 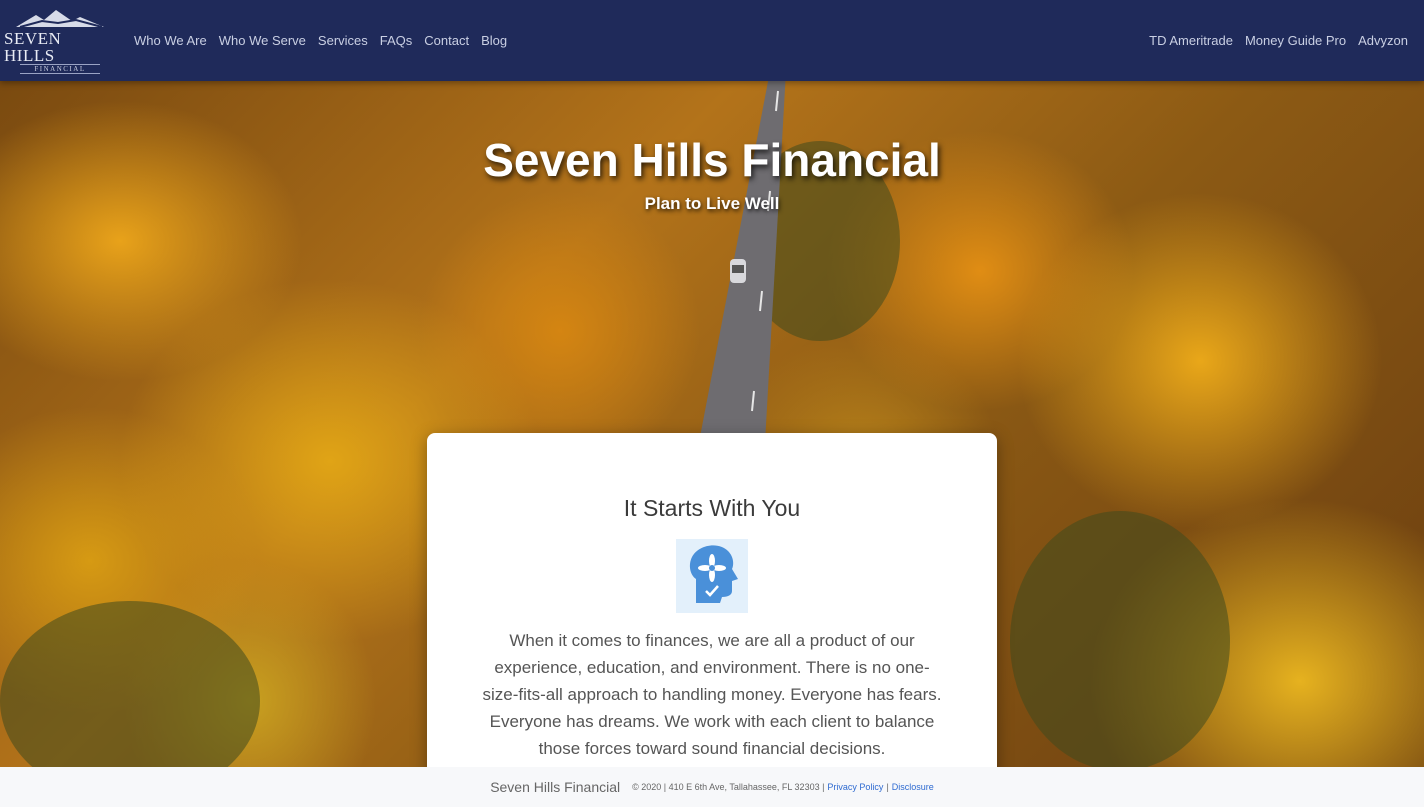 What do you see at coordinates (262, 40) in the screenshot?
I see `nav-who-we-serve: Who We Serve` at bounding box center [262, 40].